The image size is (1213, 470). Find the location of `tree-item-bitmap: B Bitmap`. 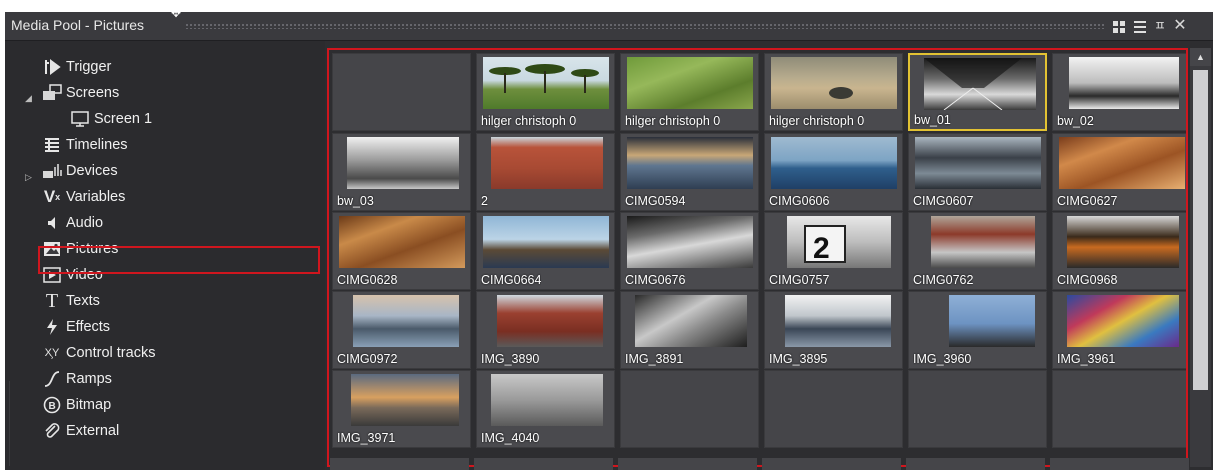

tree-item-bitmap: B Bitmap is located at coordinates (76, 405).